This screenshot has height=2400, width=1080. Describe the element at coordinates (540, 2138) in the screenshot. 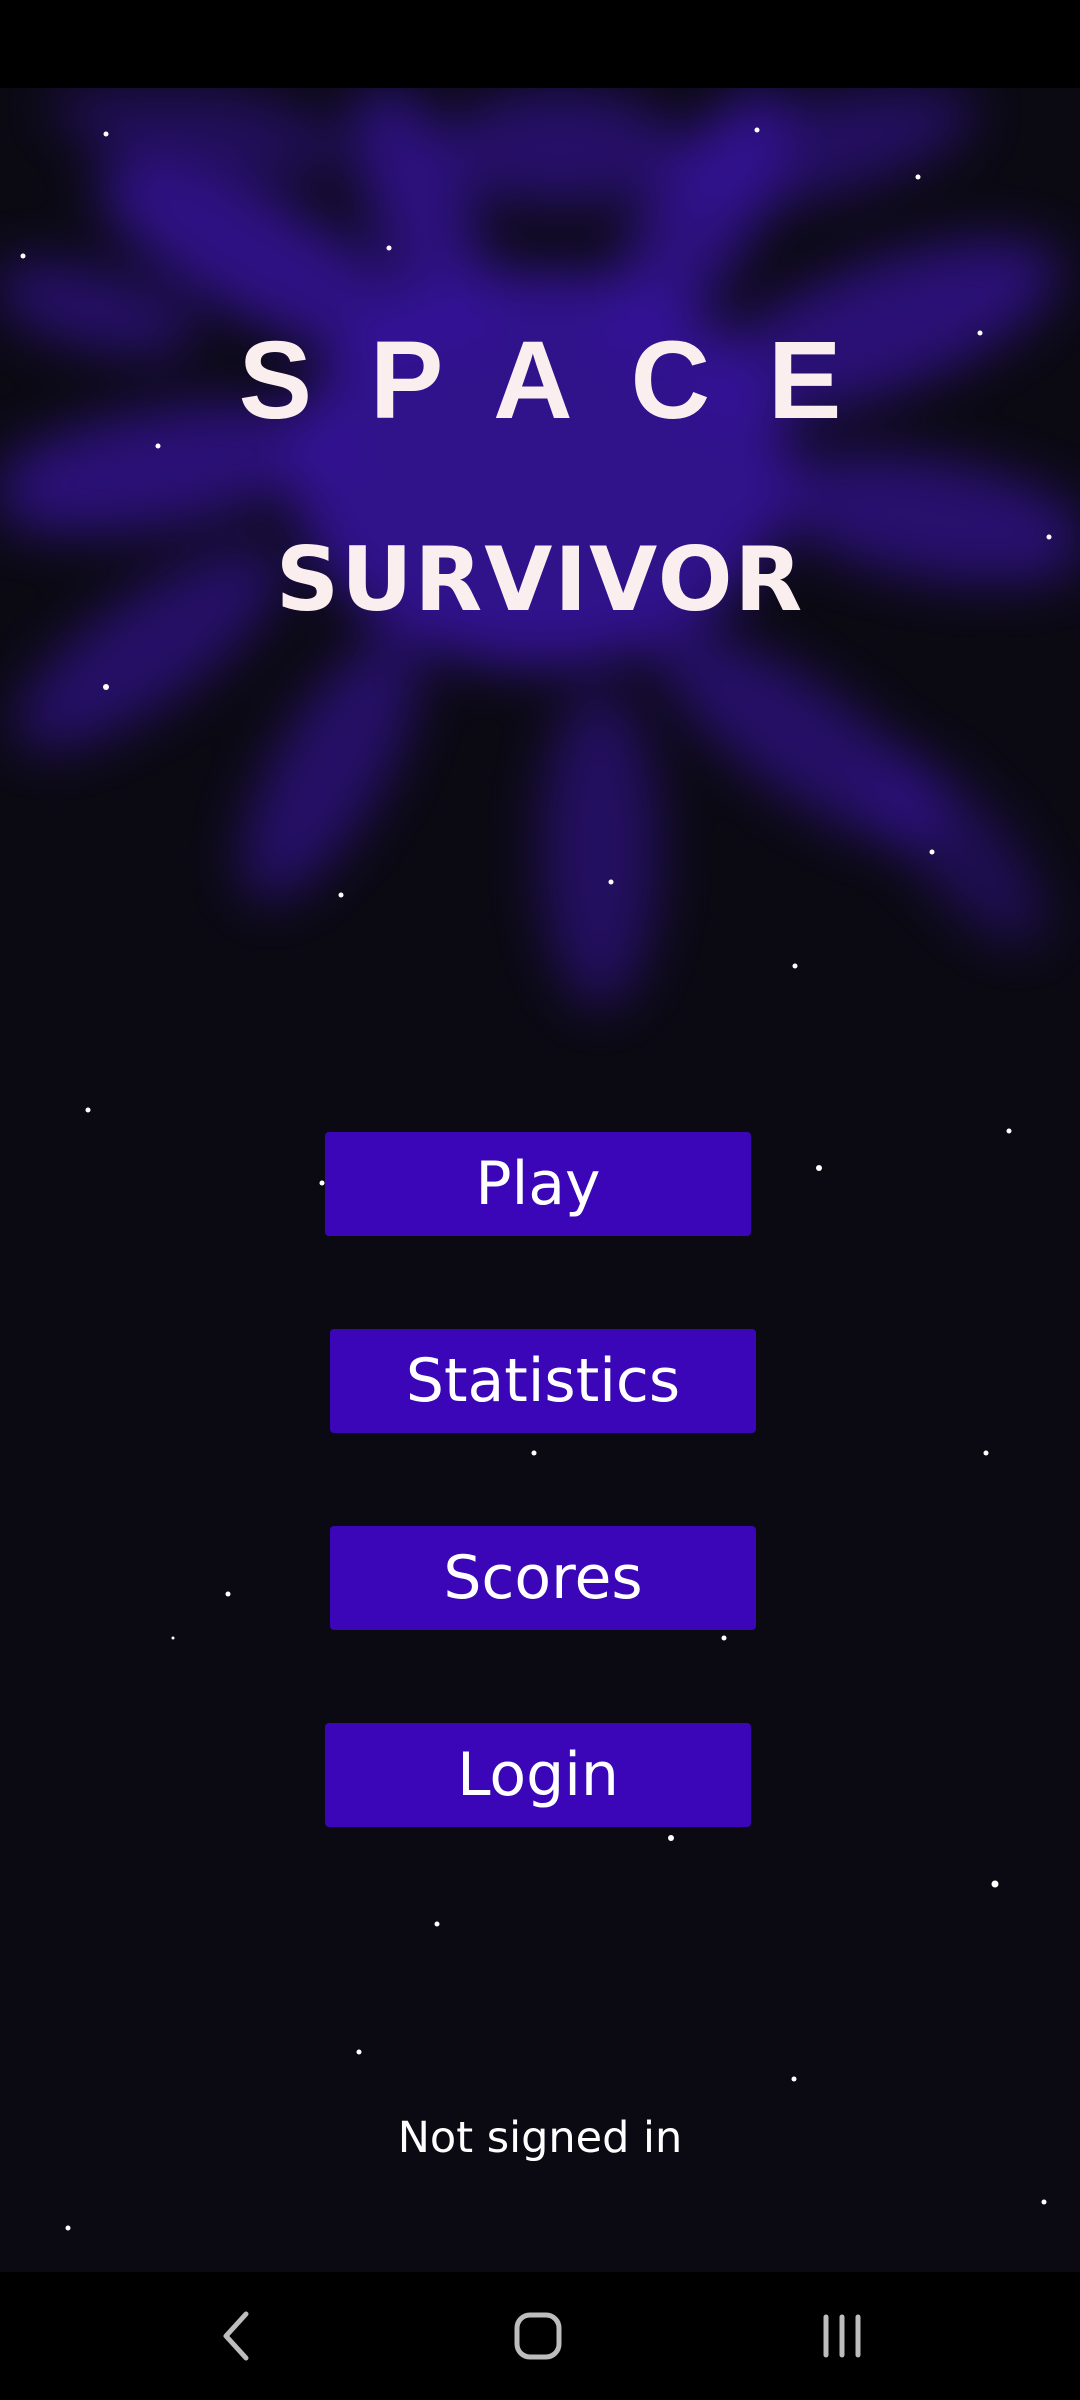

I see `signin-status-text: Not signed in` at that location.